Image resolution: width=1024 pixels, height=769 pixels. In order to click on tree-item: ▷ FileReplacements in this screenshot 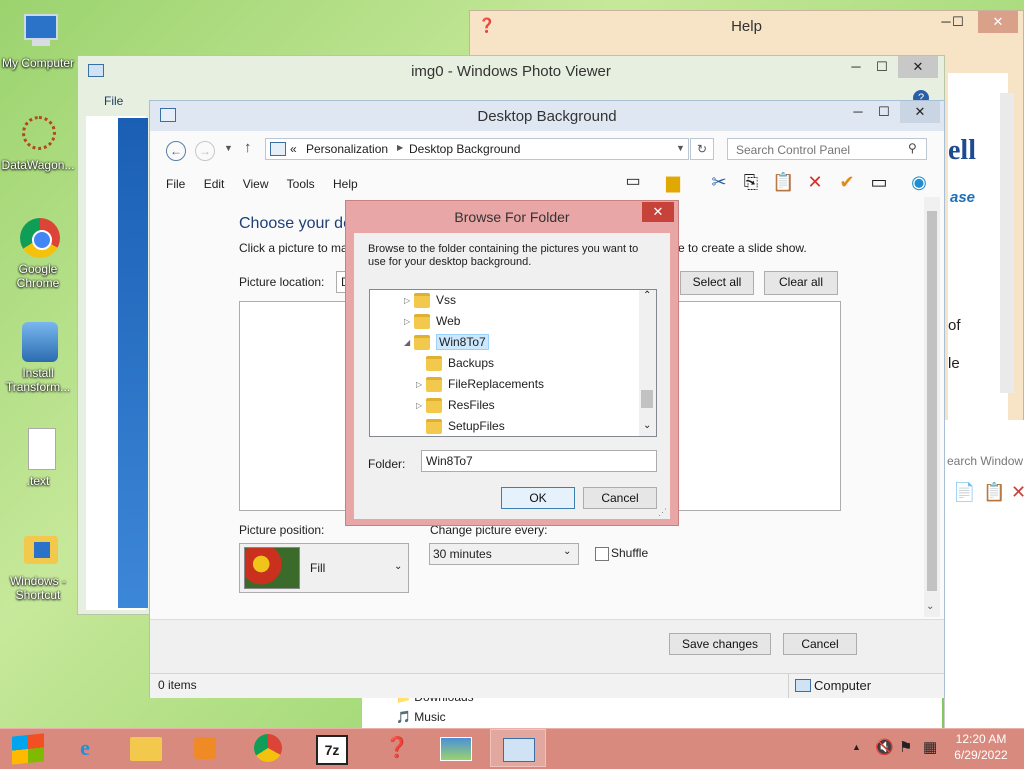, I will do `click(480, 384)`.